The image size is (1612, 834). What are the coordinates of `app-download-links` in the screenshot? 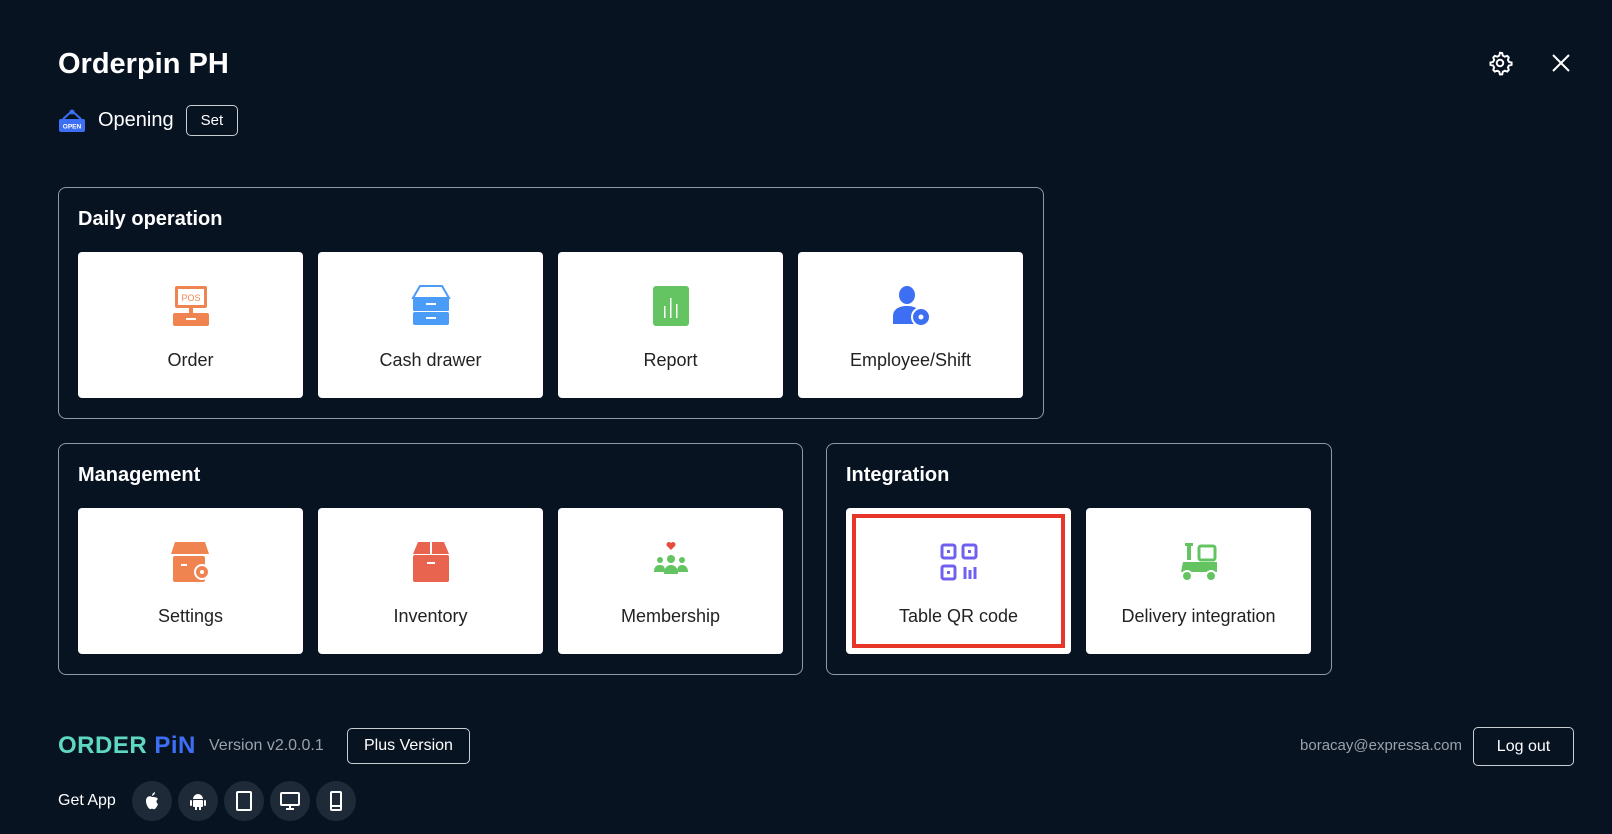 It's located at (244, 801).